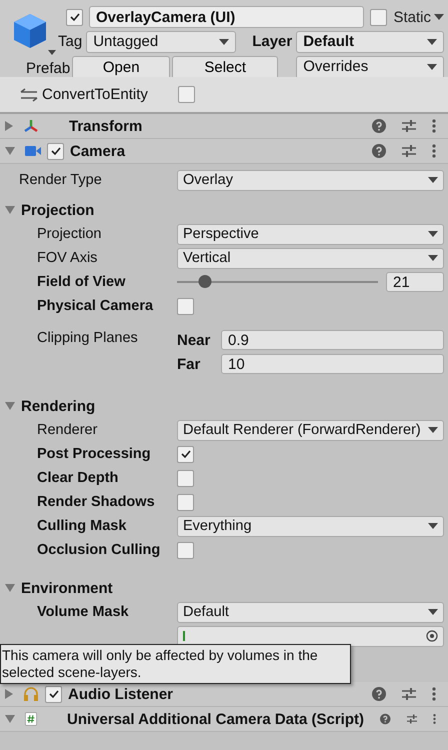 The width and height of the screenshot is (448, 750). What do you see at coordinates (60, 180) in the screenshot?
I see `field-label: Render Type` at bounding box center [60, 180].